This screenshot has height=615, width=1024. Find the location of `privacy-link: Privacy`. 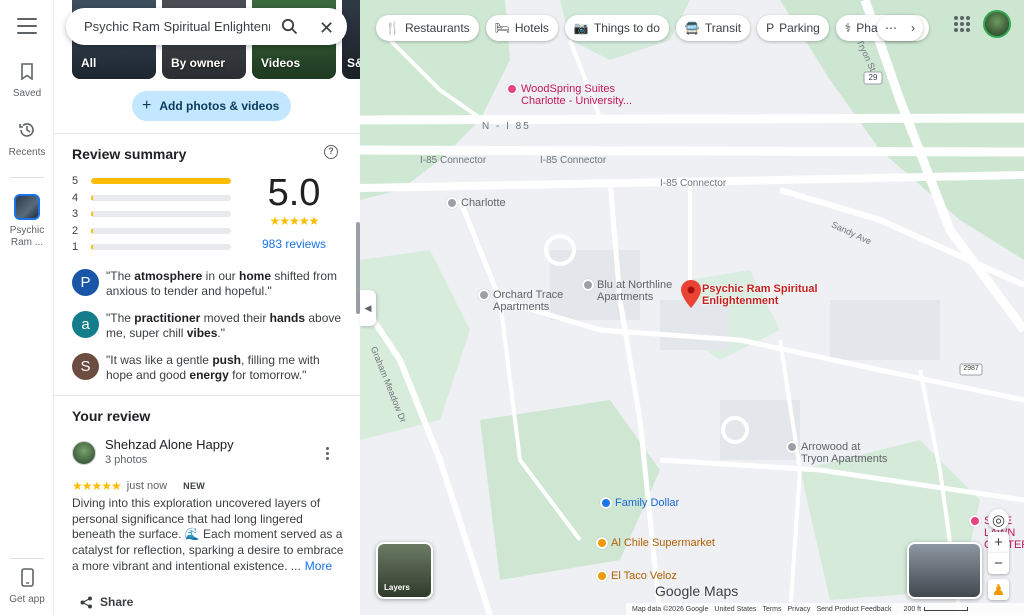

privacy-link: Privacy is located at coordinates (798, 609).